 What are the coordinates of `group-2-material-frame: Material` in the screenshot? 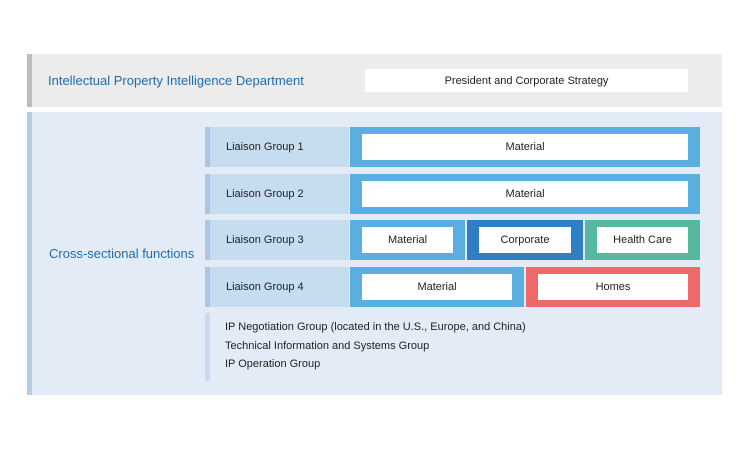 It's located at (525, 194).